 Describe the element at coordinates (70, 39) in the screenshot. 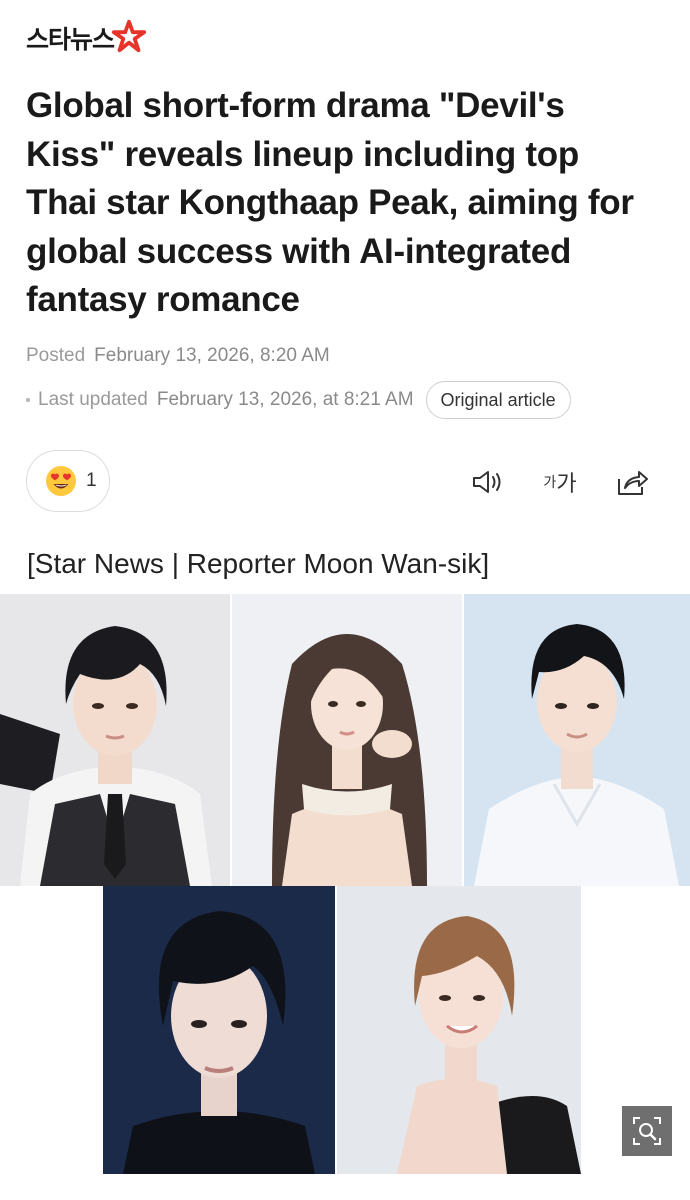

I see `logo-text: 스타뉴스` at that location.